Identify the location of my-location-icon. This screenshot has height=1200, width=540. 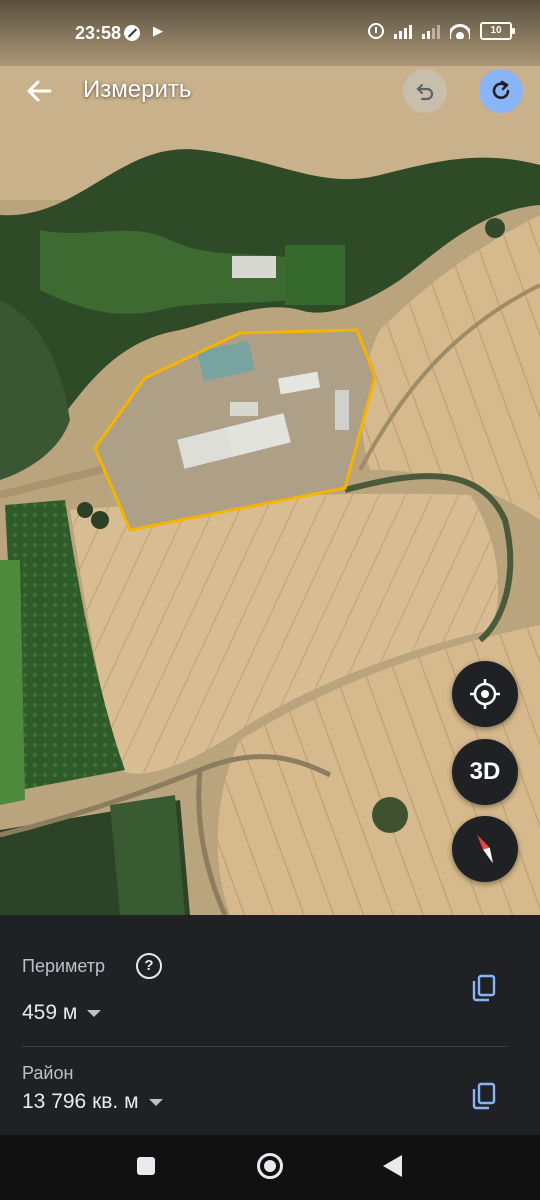
(485, 694).